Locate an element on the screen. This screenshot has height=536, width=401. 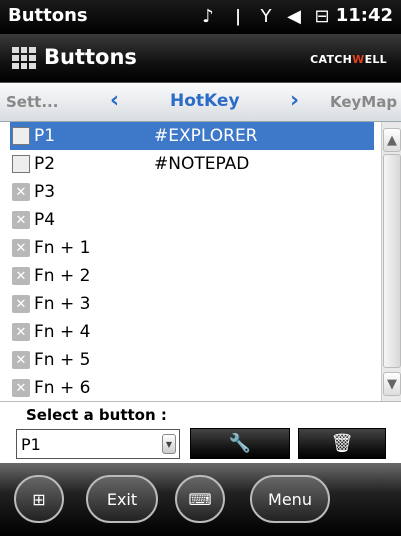
list-item-name: Fn + 4 is located at coordinates (62, 332).